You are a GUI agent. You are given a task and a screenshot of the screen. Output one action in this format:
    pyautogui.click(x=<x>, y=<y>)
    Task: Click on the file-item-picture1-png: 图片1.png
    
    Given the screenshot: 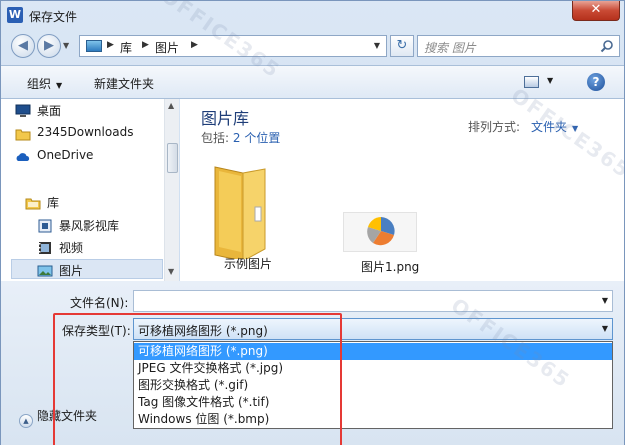 What is the action you would take?
    pyautogui.click(x=383, y=243)
    